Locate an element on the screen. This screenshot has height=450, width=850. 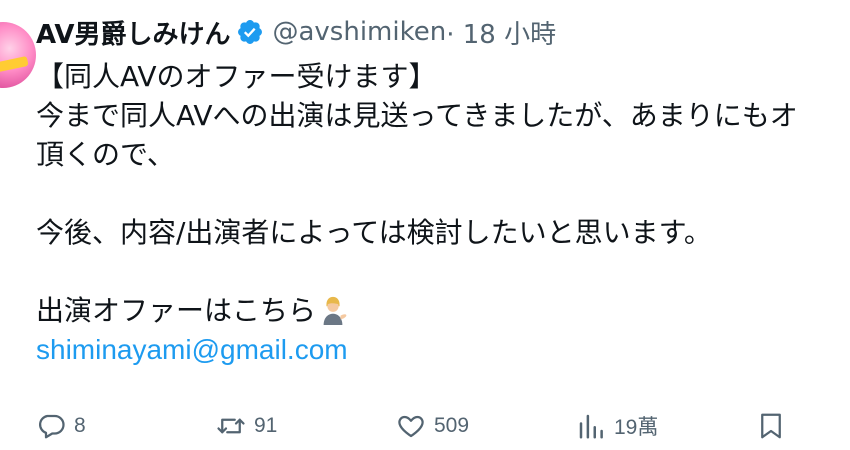
tweet-line-offer: 出演オファーはこちら is located at coordinates (443, 310).